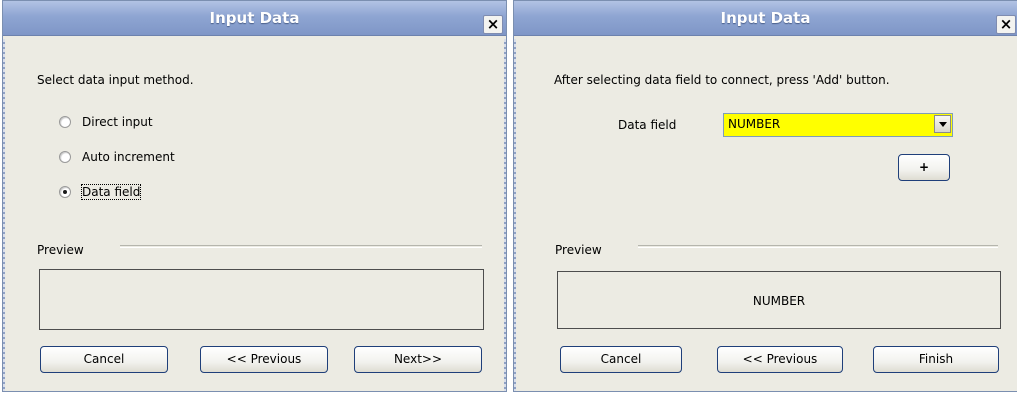 This screenshot has width=1017, height=394. I want to click on next-button: Next>>, so click(418, 359).